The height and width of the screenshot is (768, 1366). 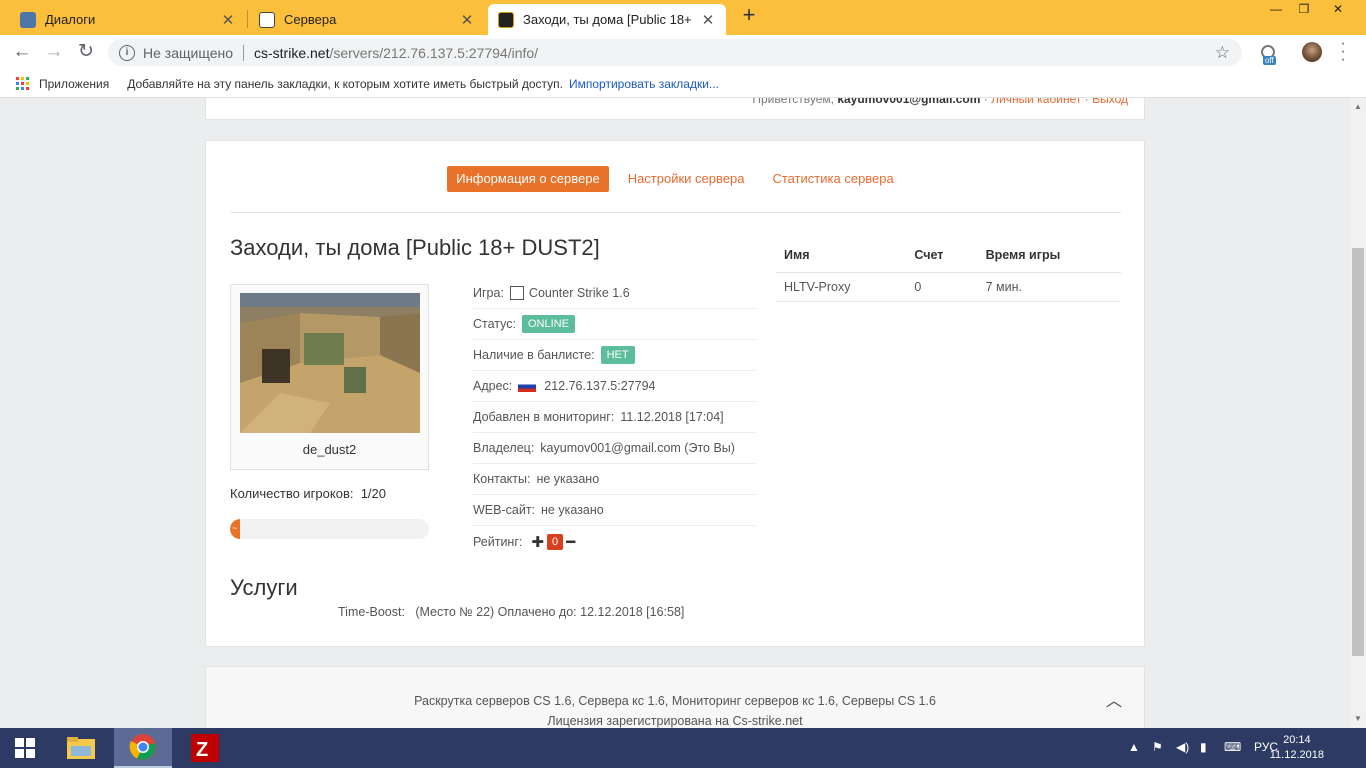 What do you see at coordinates (841, 255) in the screenshot?
I see `col-name: Имя` at bounding box center [841, 255].